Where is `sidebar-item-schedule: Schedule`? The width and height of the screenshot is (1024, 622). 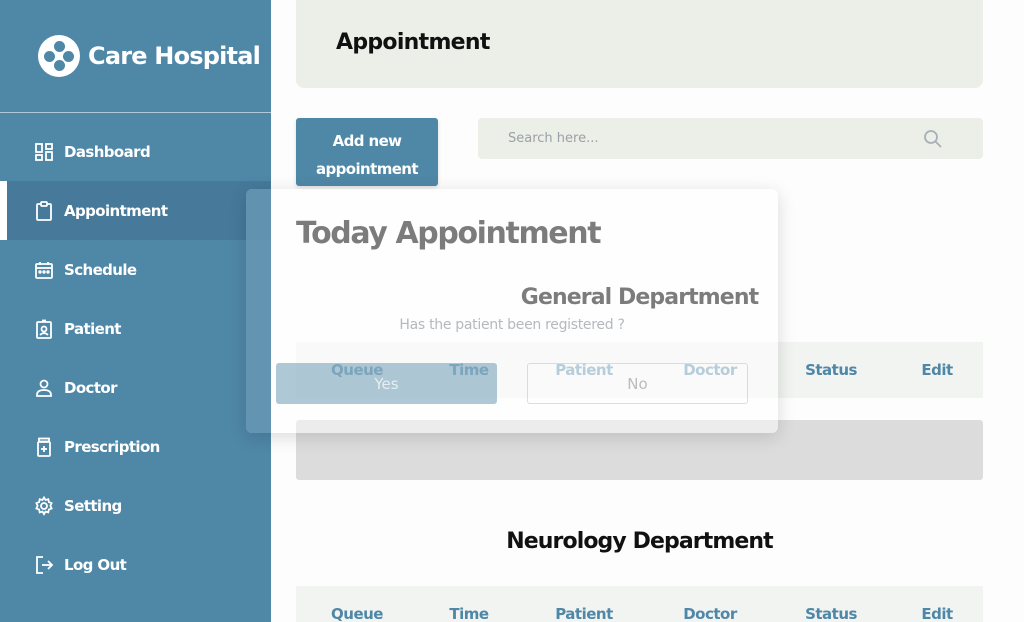 sidebar-item-schedule: Schedule is located at coordinates (135, 269).